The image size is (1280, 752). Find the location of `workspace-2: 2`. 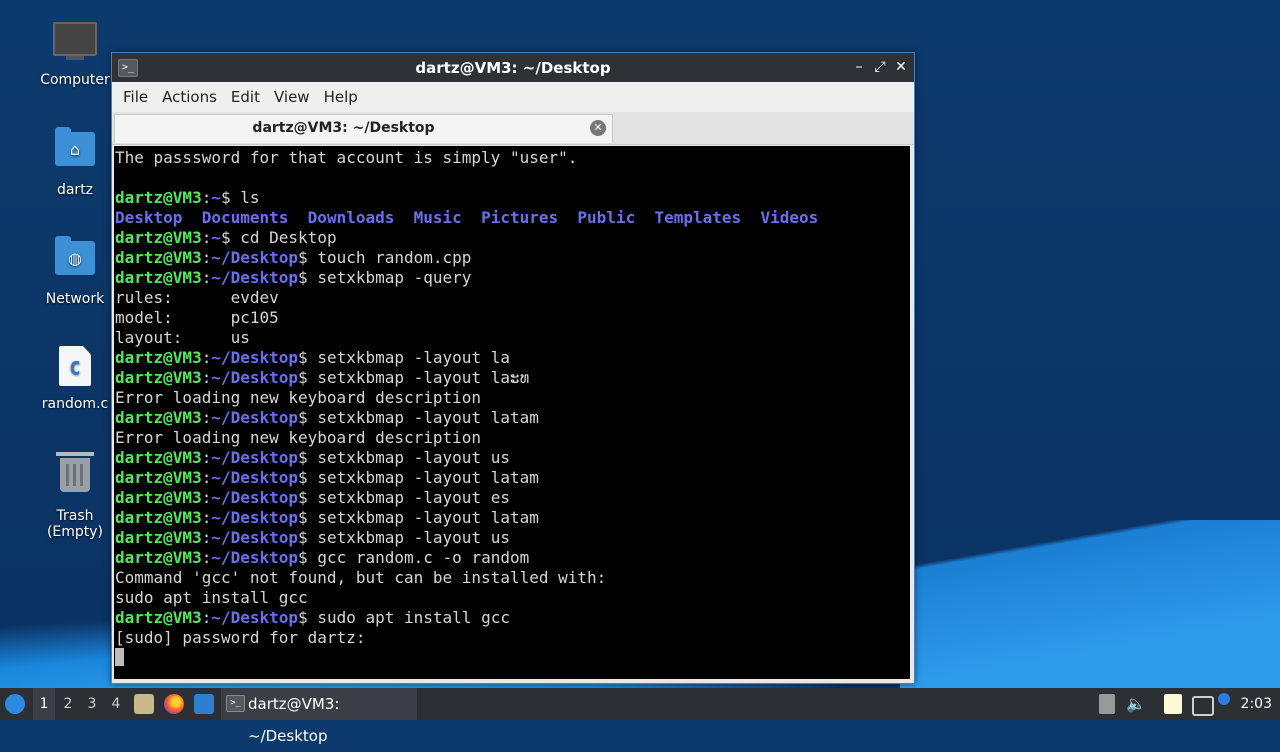

workspace-2: 2 is located at coordinates (68, 704).